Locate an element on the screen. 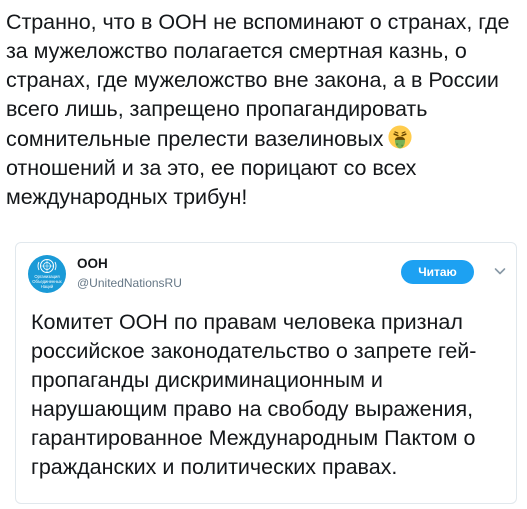 Image resolution: width=527 pixels, height=509 pixels. avatar: Организация Объединенных Наций is located at coordinates (47, 274).